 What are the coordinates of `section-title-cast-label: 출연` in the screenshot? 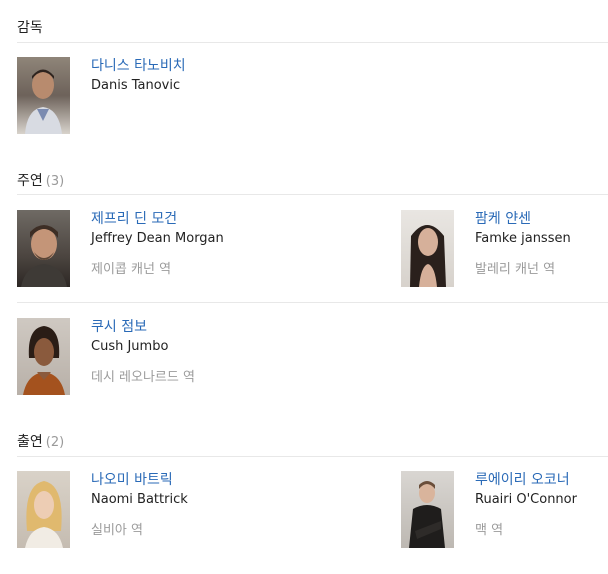 It's located at (30, 442).